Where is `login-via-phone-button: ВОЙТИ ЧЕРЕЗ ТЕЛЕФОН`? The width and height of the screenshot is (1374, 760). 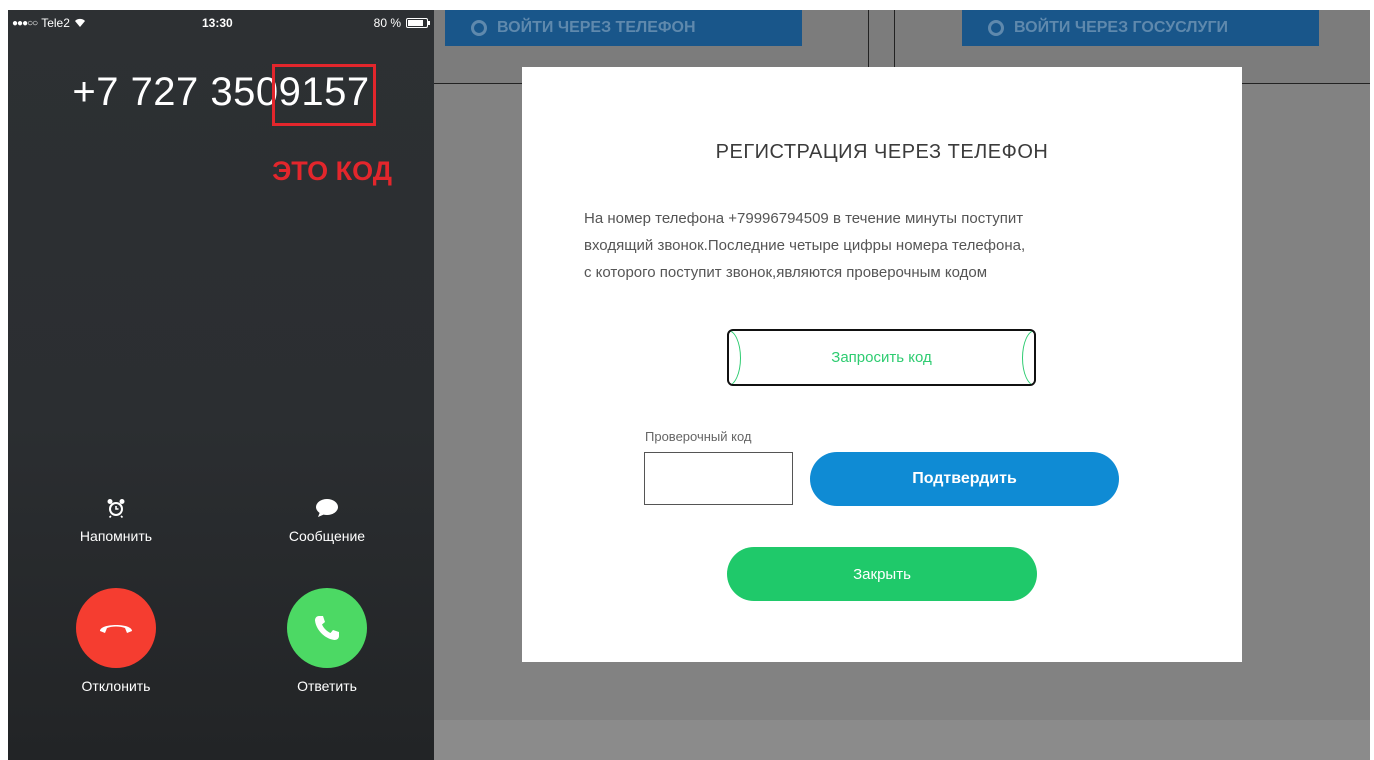
login-via-phone-button: ВОЙТИ ЧЕРЕЗ ТЕЛЕФОН is located at coordinates (623, 28).